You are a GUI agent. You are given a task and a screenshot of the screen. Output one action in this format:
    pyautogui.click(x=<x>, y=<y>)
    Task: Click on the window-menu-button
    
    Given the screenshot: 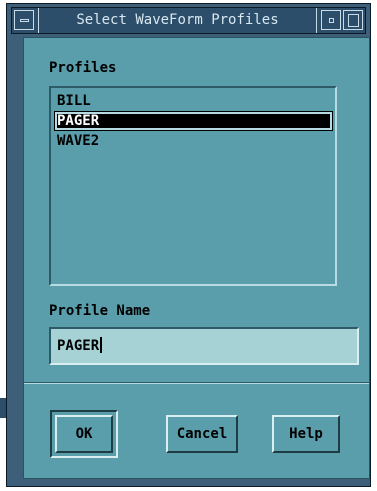 What is the action you would take?
    pyautogui.click(x=24, y=20)
    